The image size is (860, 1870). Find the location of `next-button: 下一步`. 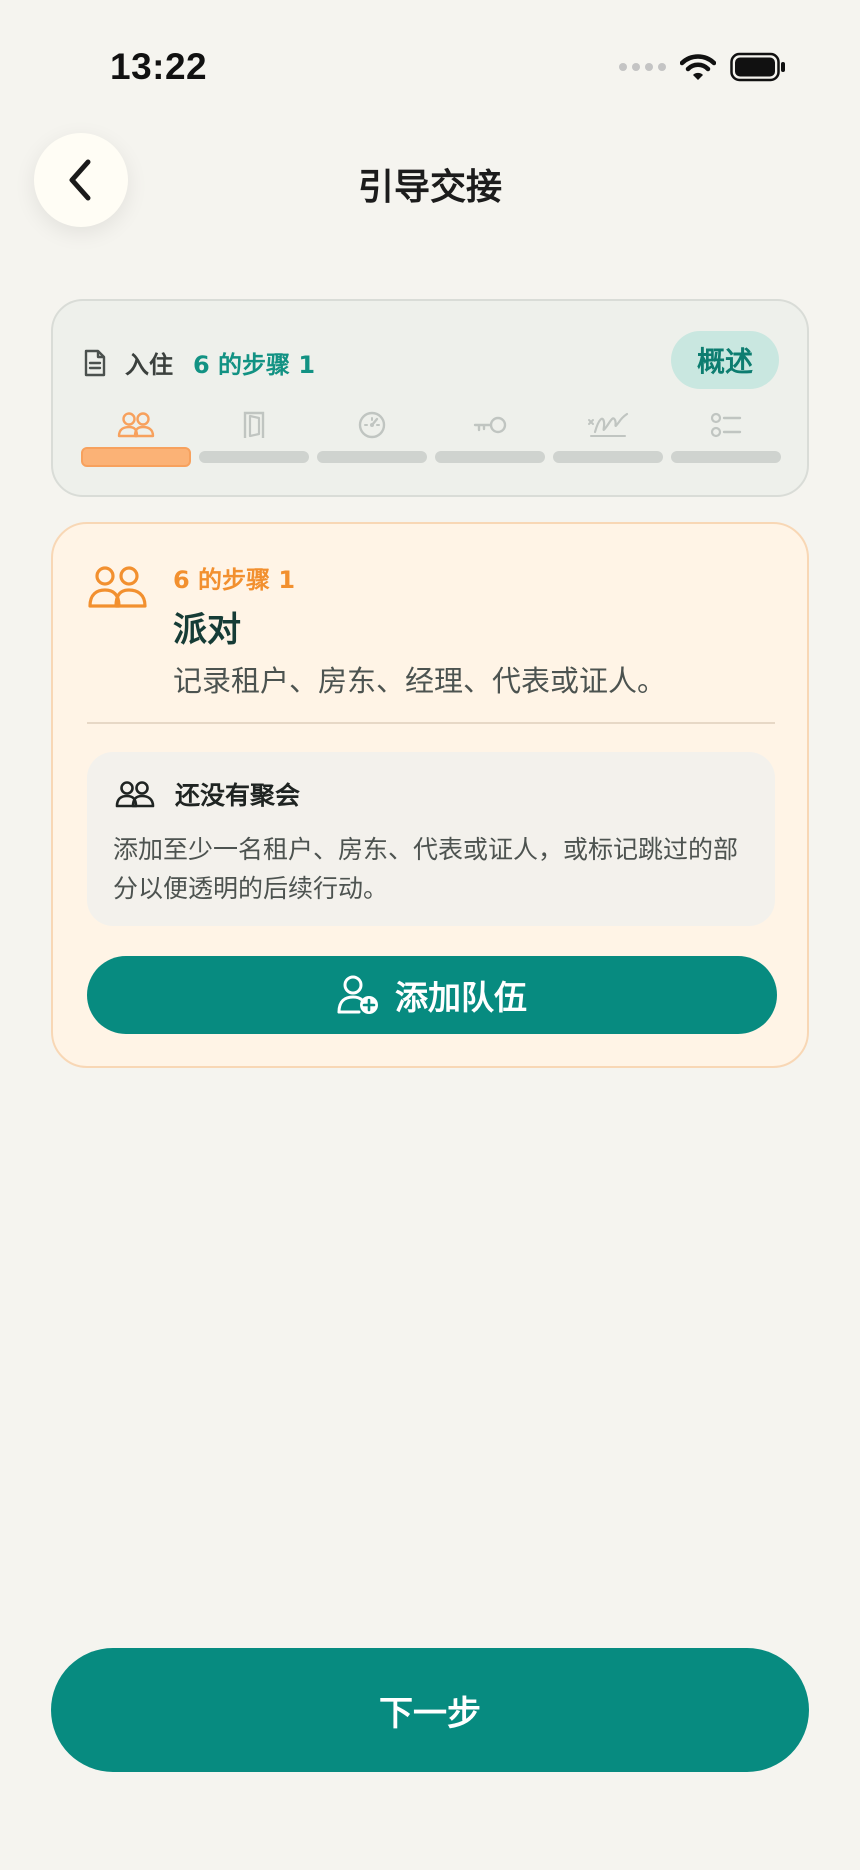

next-button: 下一步 is located at coordinates (430, 1710).